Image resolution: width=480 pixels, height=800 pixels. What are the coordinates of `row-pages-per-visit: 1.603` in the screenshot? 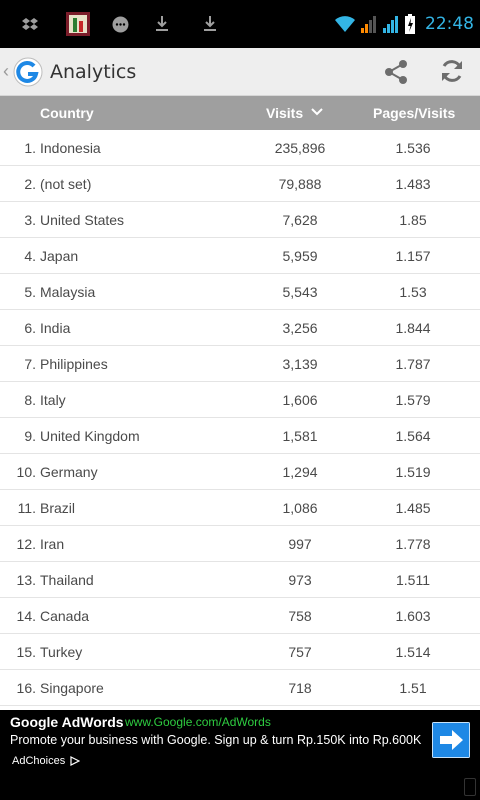 It's located at (413, 616).